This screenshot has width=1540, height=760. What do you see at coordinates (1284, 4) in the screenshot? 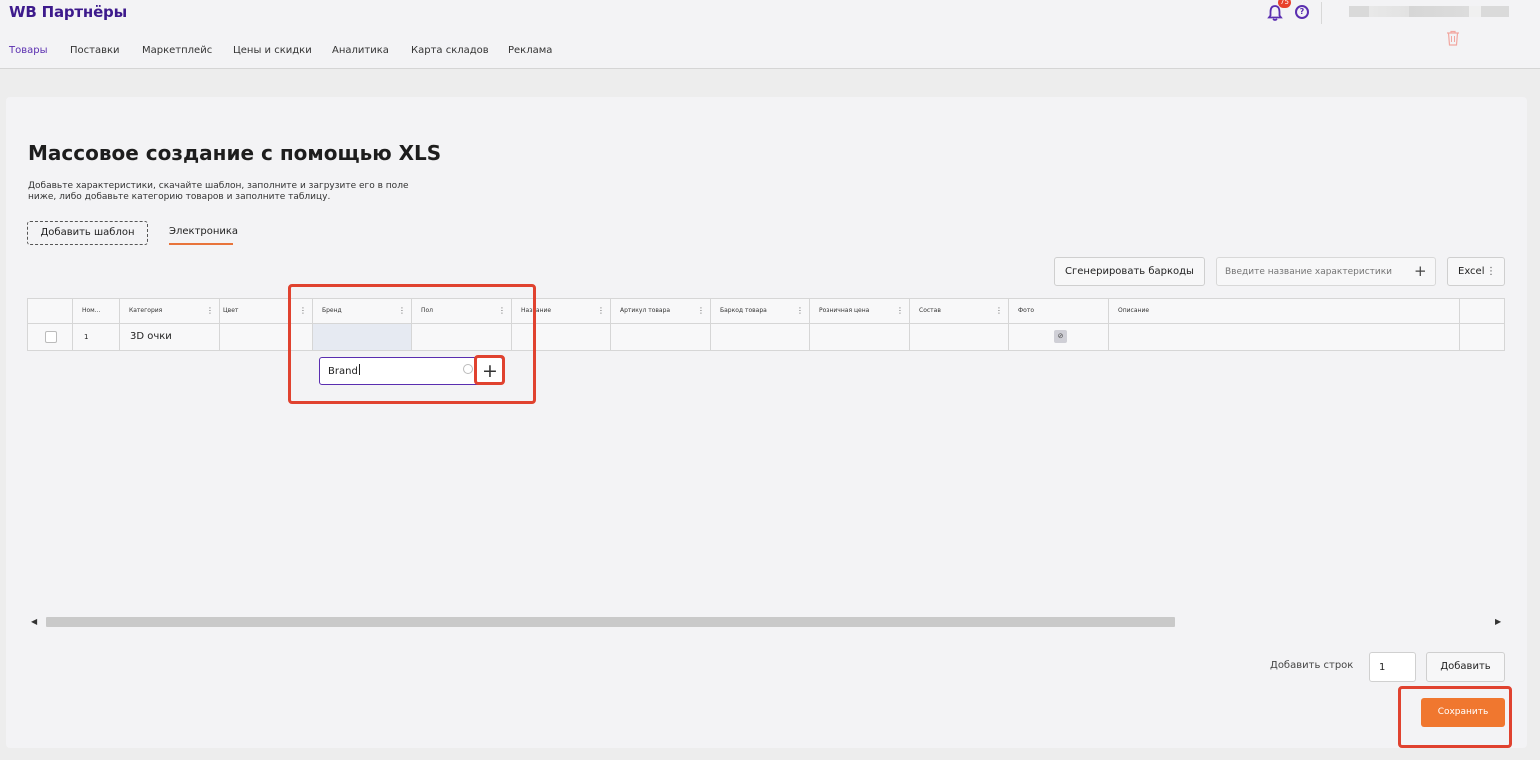
I see `notification-badge: 75` at bounding box center [1284, 4].